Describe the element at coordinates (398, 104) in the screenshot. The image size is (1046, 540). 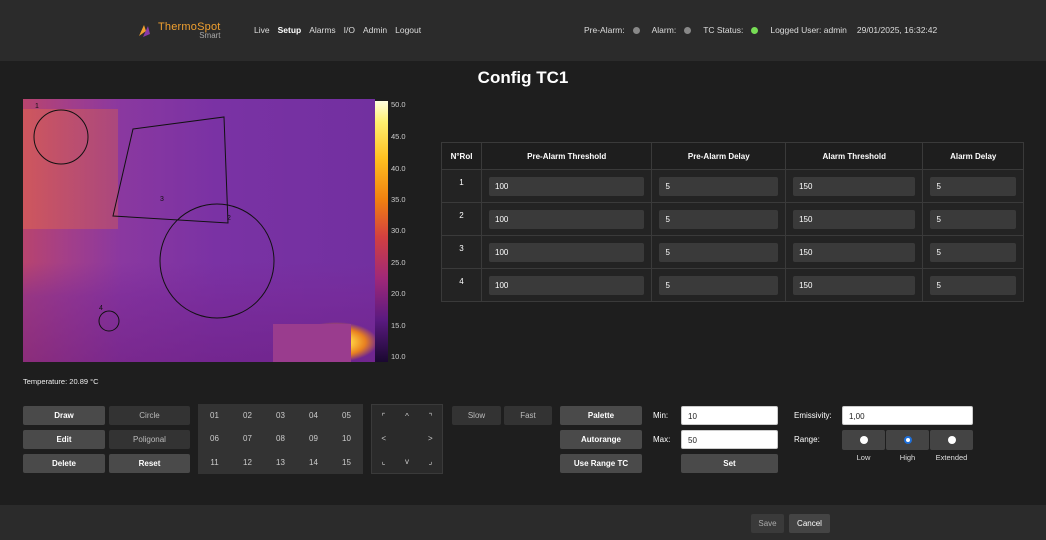
I see `colorbar-tick: 50.0` at that location.